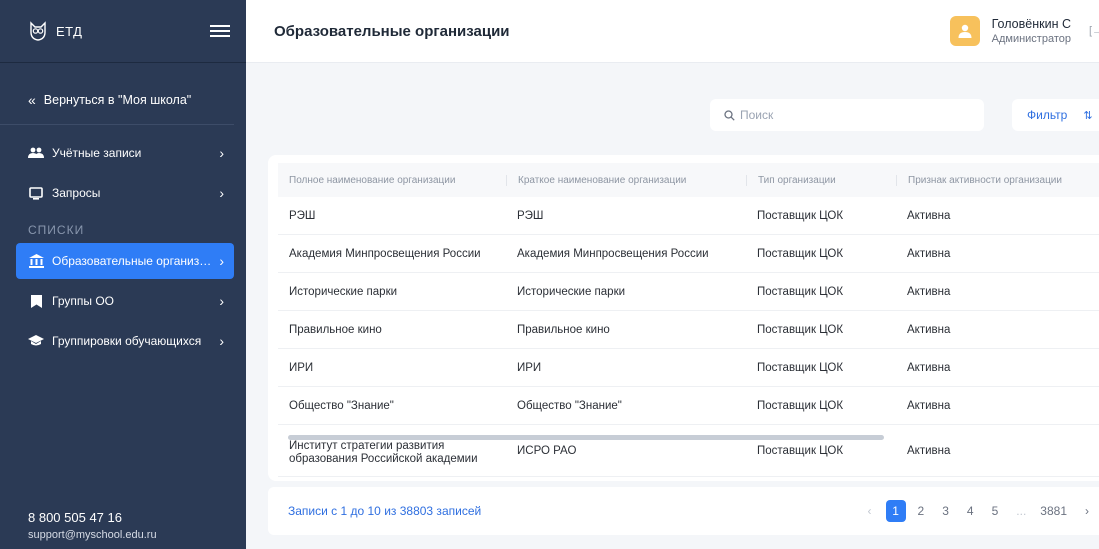 This screenshot has width=1099, height=549. I want to click on app-logo-text: ЕТД, so click(69, 31).